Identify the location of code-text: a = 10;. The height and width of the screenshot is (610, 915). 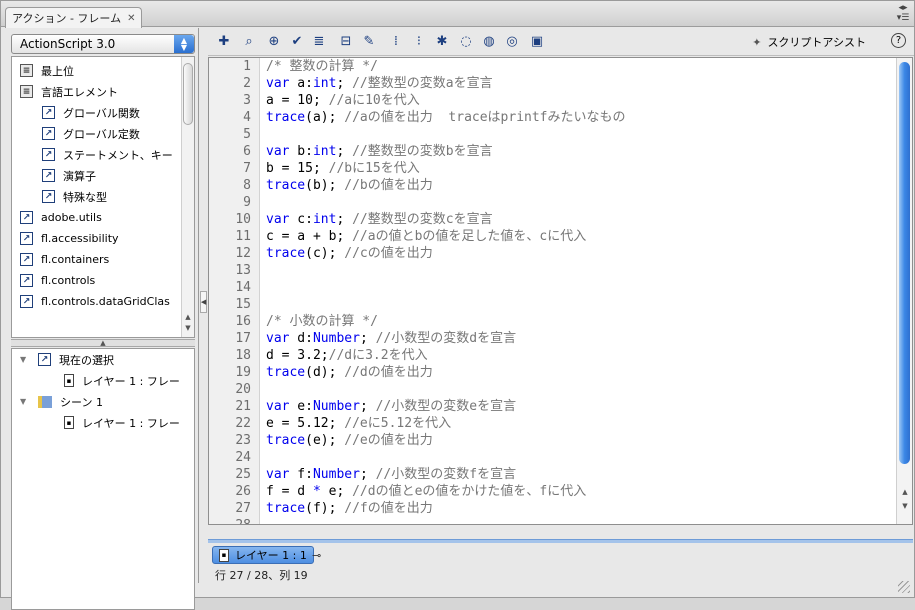
(297, 100).